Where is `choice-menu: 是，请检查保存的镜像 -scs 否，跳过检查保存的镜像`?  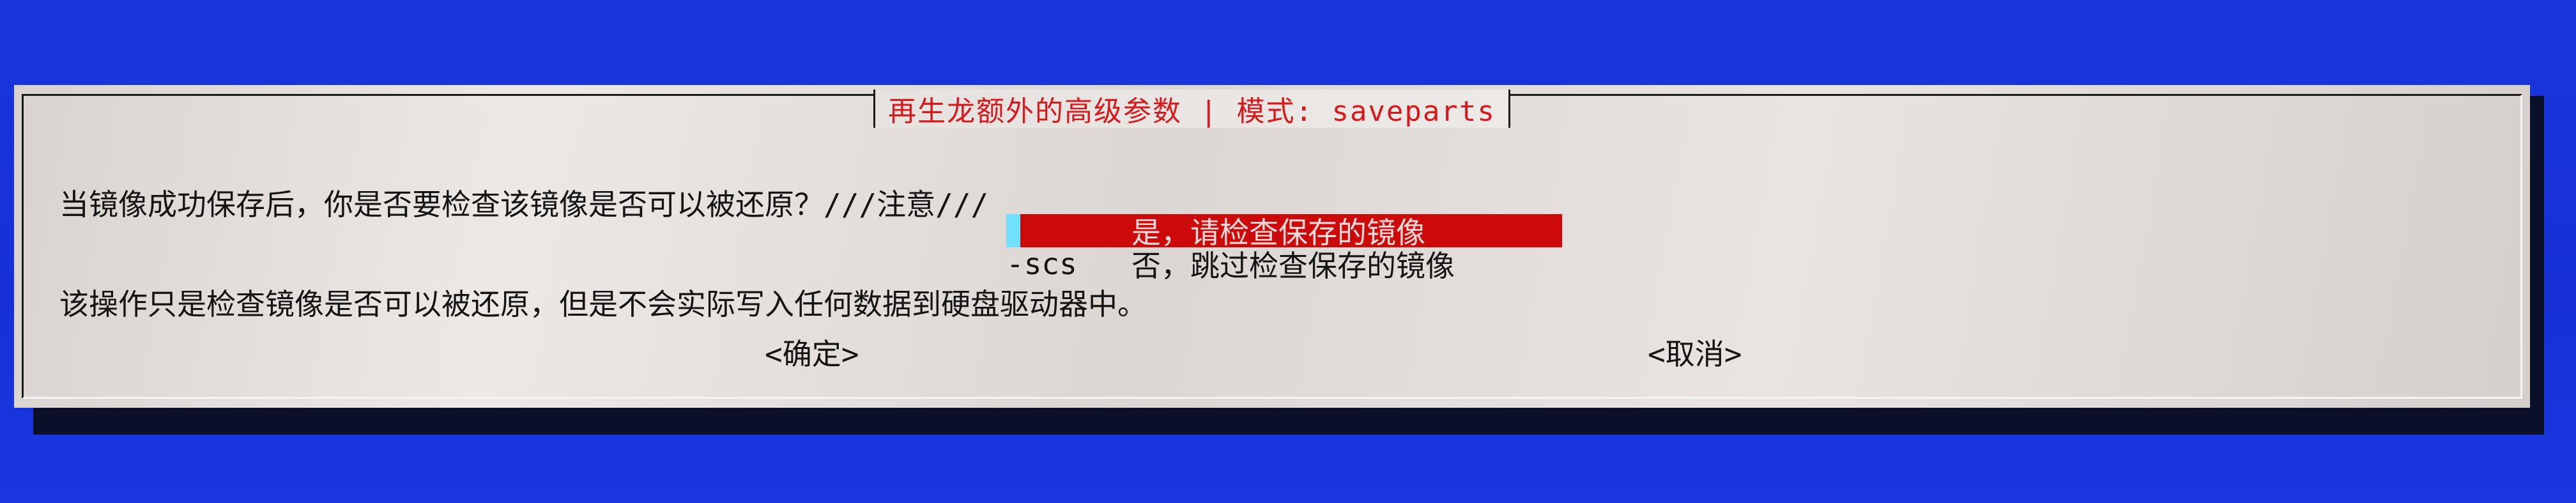 choice-menu: 是，请检查保存的镜像 -scs 否，跳过检查保存的镜像 is located at coordinates (1287, 249).